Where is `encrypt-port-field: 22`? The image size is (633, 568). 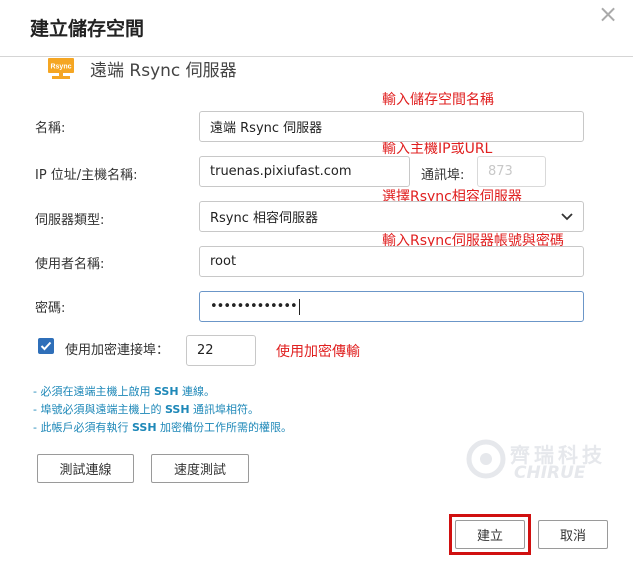 encrypt-port-field: 22 is located at coordinates (221, 350).